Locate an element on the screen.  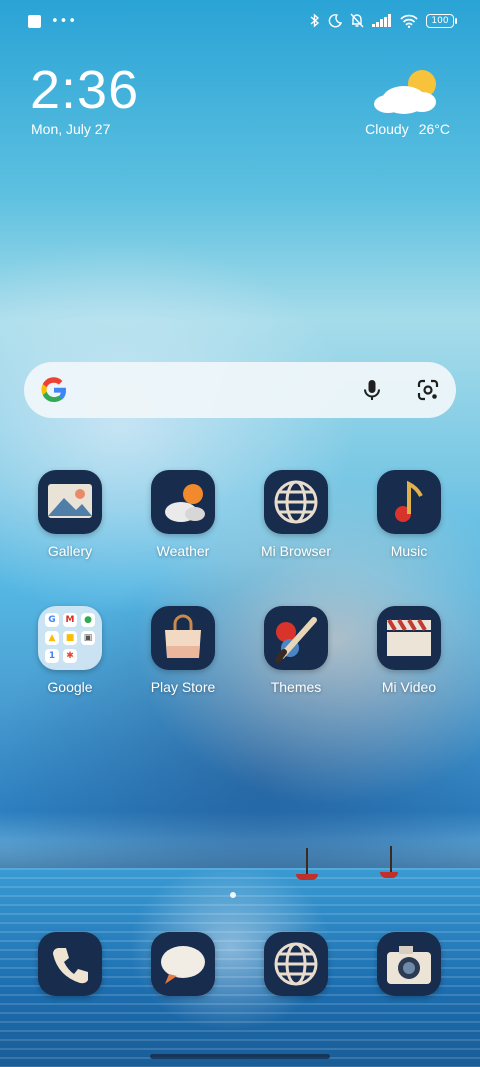
microphone-icon is located at coordinates (372, 390).